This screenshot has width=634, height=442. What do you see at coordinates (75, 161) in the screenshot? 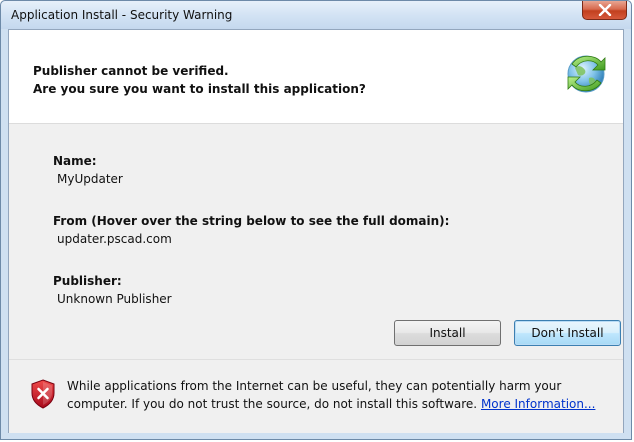
I see `name-label: Name:` at bounding box center [75, 161].